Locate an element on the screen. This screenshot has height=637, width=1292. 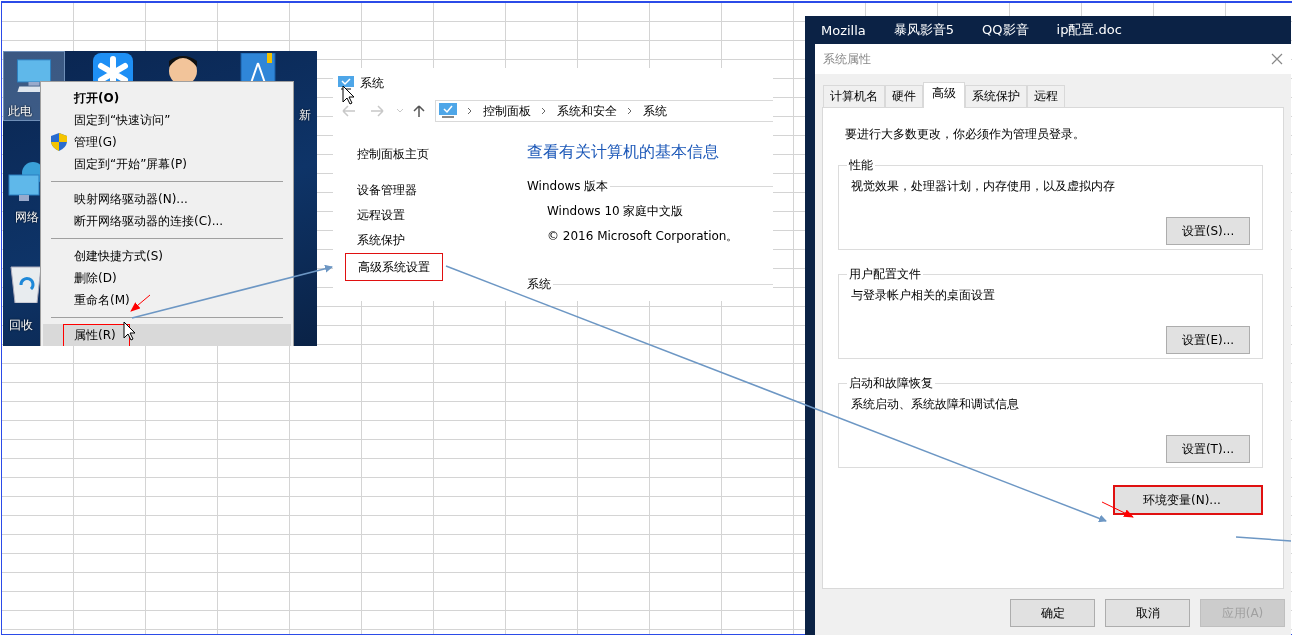
recycle-bin-icon is located at coordinates (26, 283).